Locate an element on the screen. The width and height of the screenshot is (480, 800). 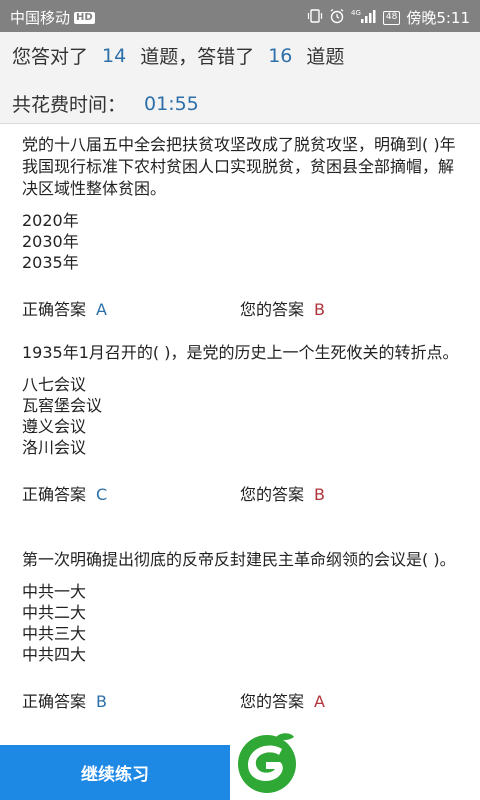
option-item: 瓦窖堡会议 is located at coordinates (62, 405).